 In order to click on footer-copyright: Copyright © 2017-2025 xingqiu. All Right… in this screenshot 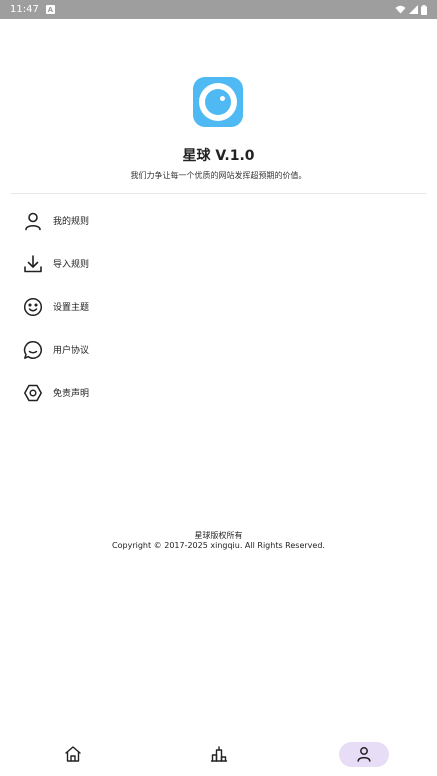, I will do `click(218, 545)`.